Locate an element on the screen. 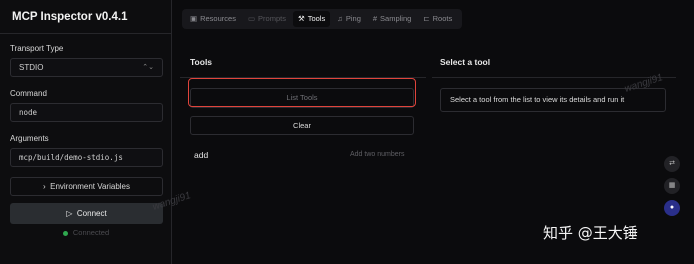 This screenshot has height=264, width=694. transport-type-select: STDIO ⌃⌄ is located at coordinates (86, 67).